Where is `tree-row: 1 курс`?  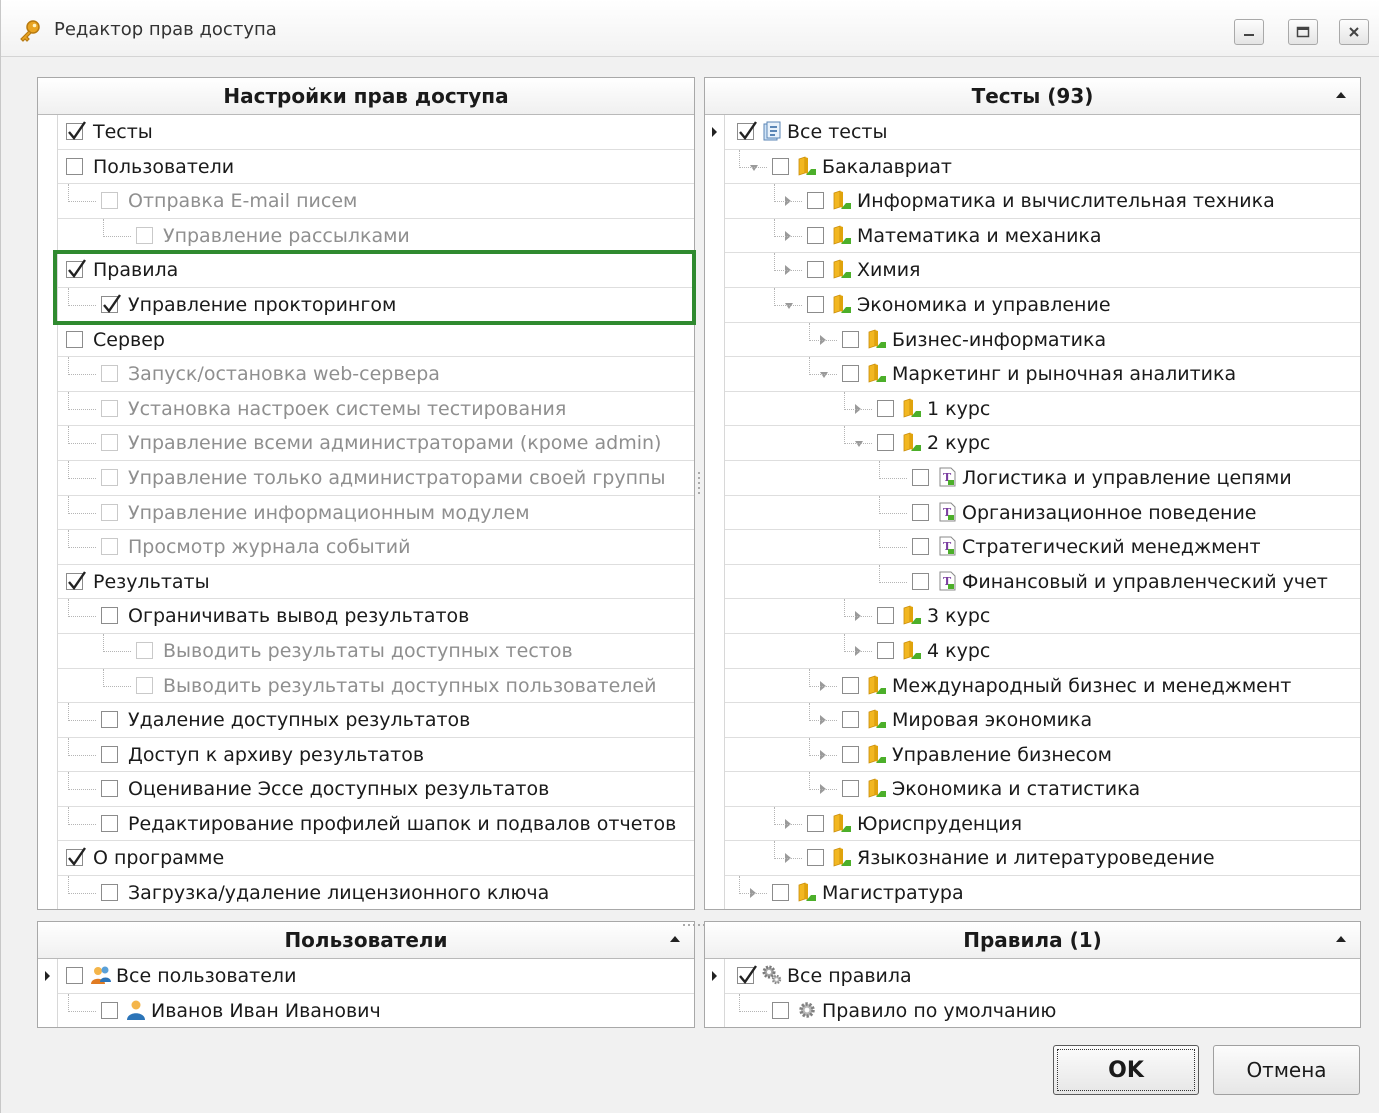 tree-row: 1 курс is located at coordinates (1042, 409).